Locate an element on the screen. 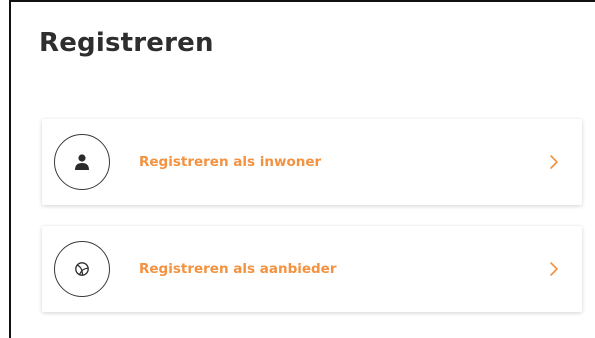 The height and width of the screenshot is (338, 595). page-title: Registreren is located at coordinates (126, 43).